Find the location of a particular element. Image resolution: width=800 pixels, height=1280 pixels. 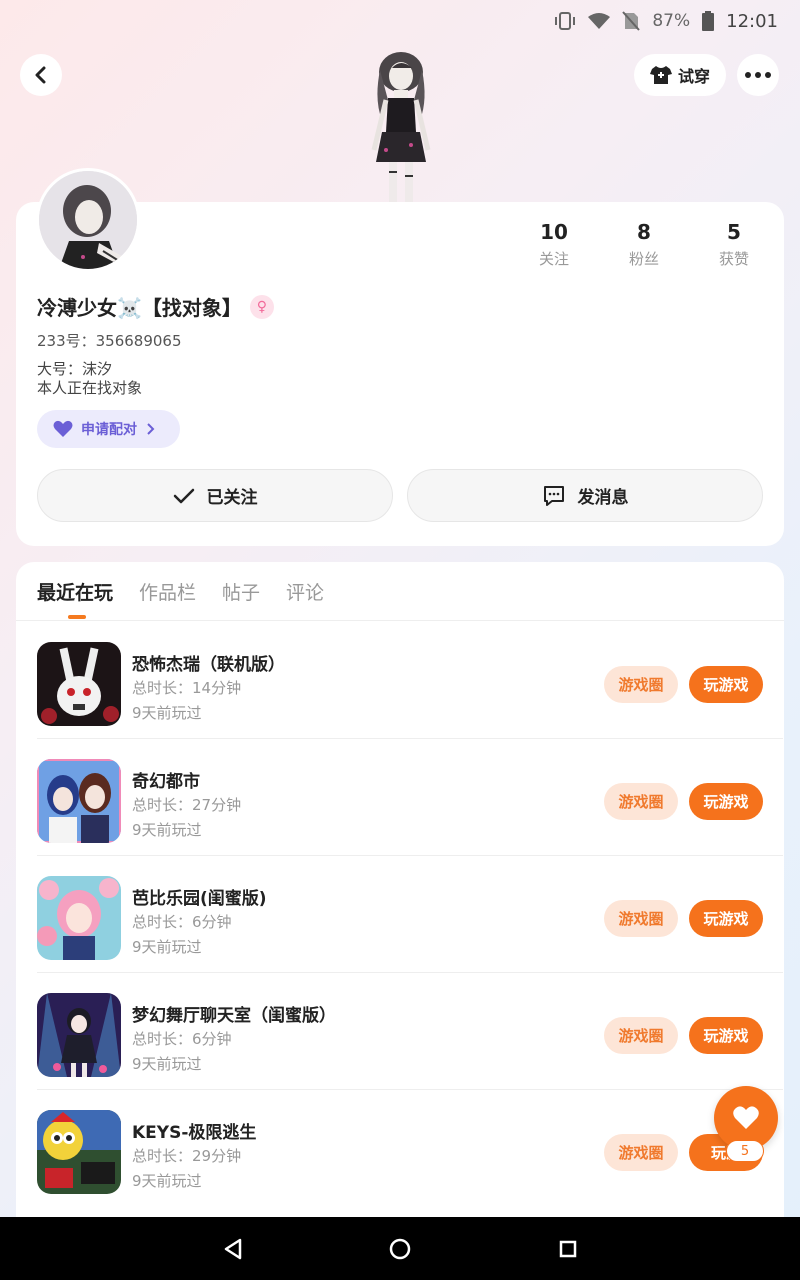

vibrate-icon is located at coordinates (565, 21).